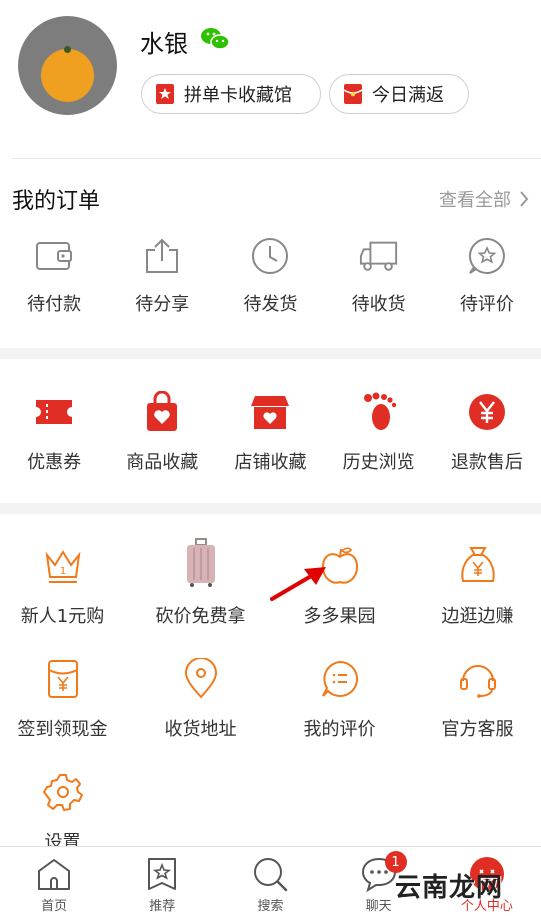 This screenshot has width=541, height=916. Describe the element at coordinates (486, 304) in the screenshot. I see `order-label: 待评价` at that location.